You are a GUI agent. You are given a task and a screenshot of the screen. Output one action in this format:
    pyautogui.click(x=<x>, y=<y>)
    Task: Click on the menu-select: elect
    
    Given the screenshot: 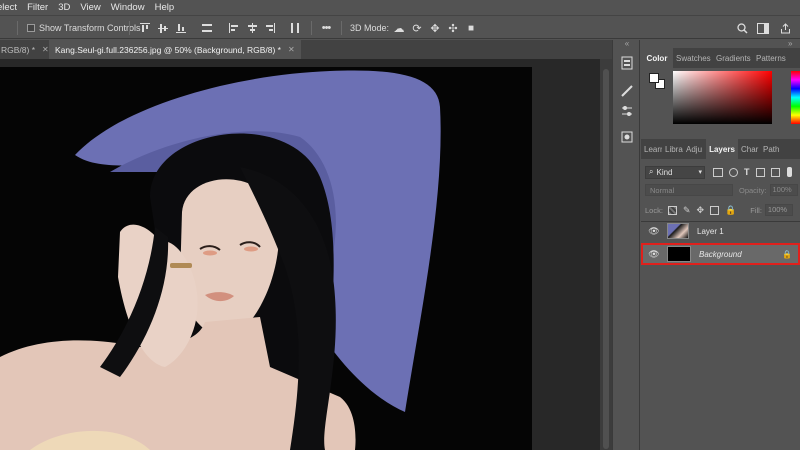 What is the action you would take?
    pyautogui.click(x=11, y=7)
    